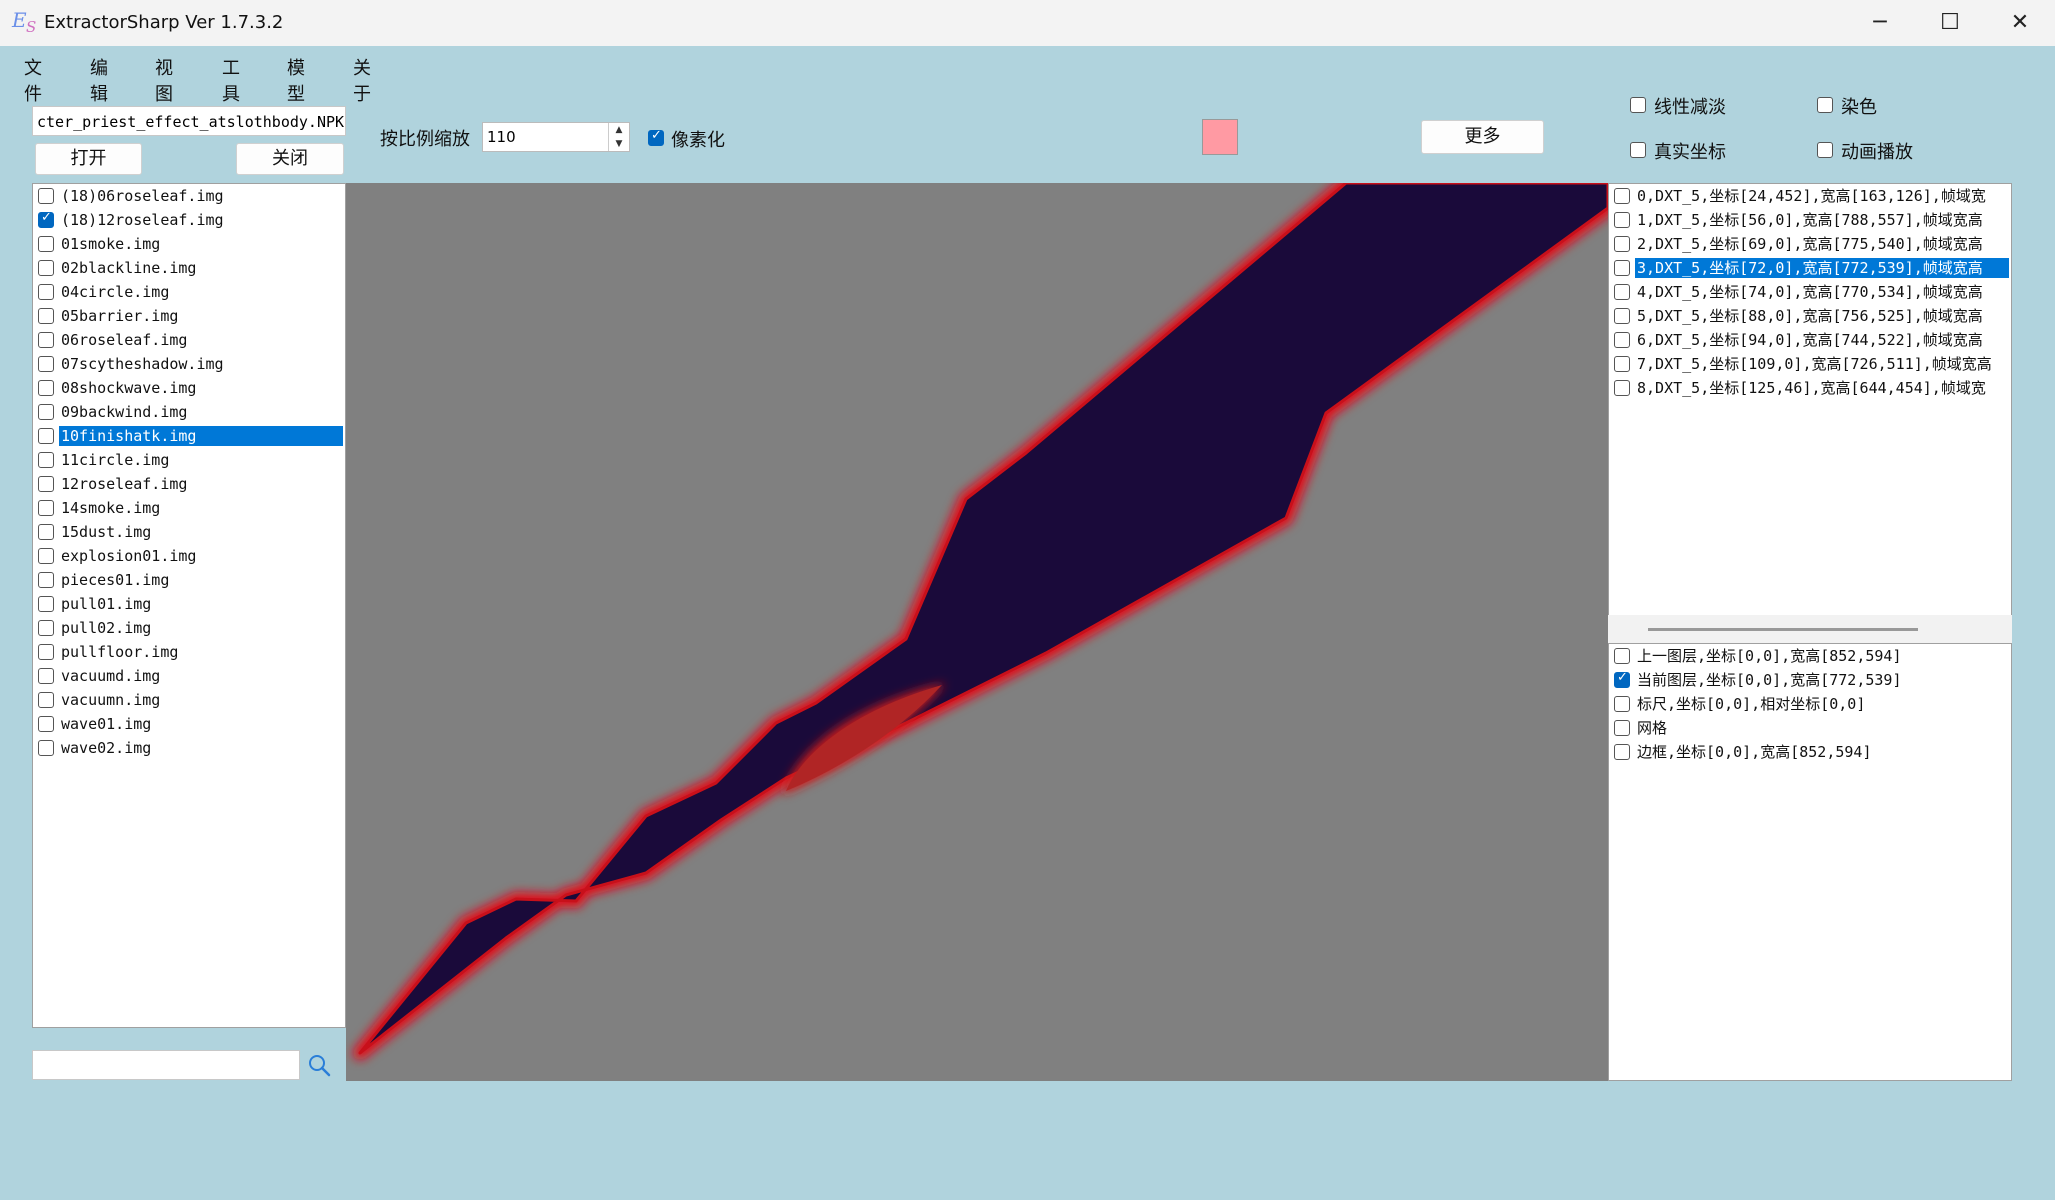 The width and height of the screenshot is (2055, 1200). I want to click on npk-file-path-input: cter_priest_effect_atslothbody.NPK, so click(189, 121).